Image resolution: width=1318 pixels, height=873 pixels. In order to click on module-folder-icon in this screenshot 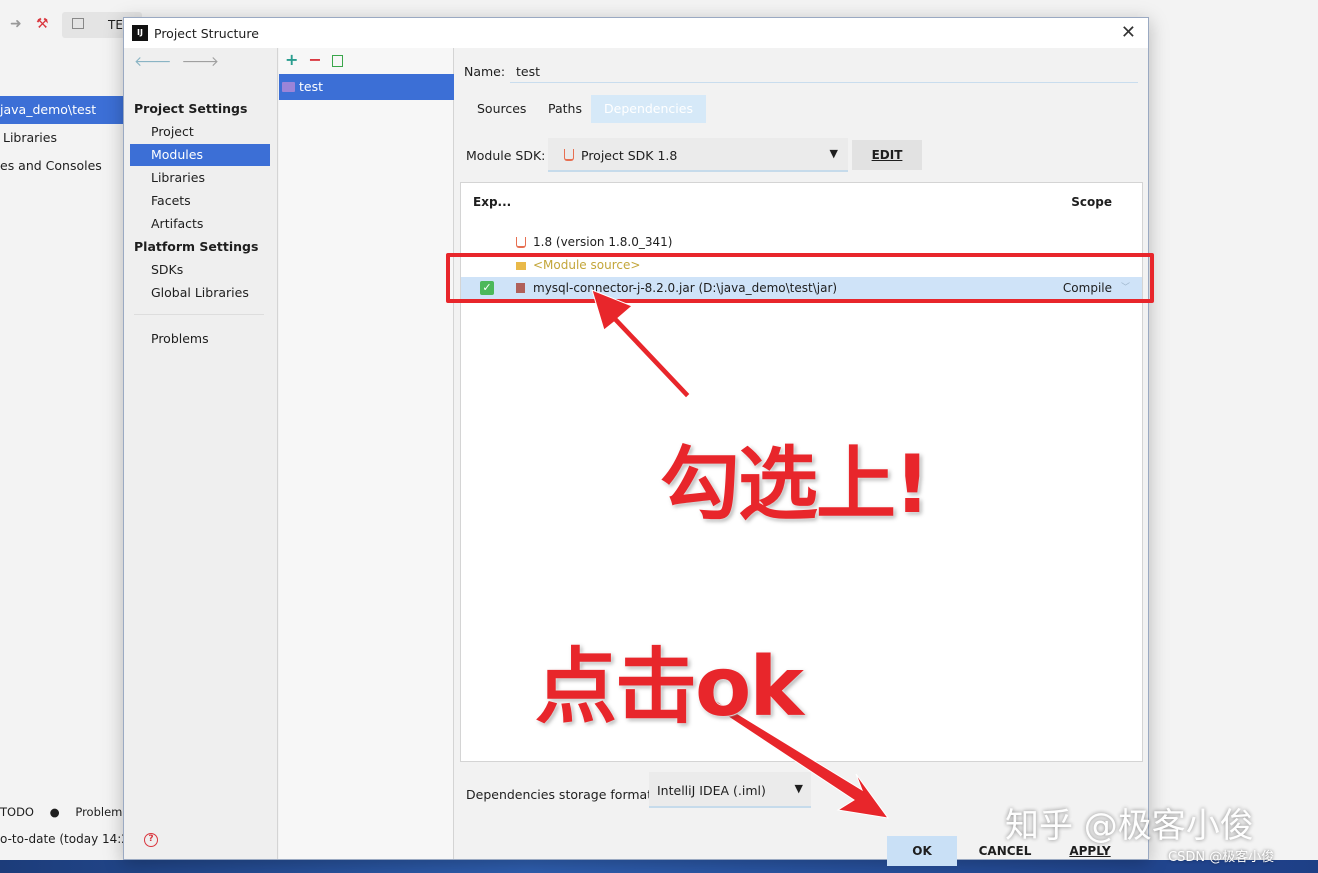, I will do `click(288, 87)`.